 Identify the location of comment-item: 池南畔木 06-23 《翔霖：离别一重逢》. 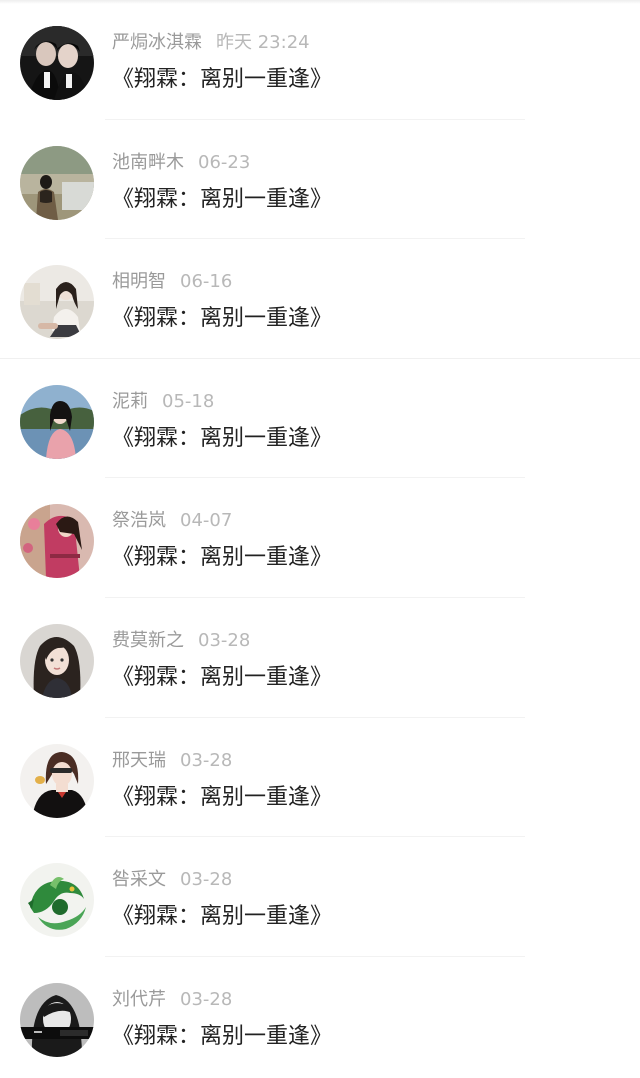
(320, 180).